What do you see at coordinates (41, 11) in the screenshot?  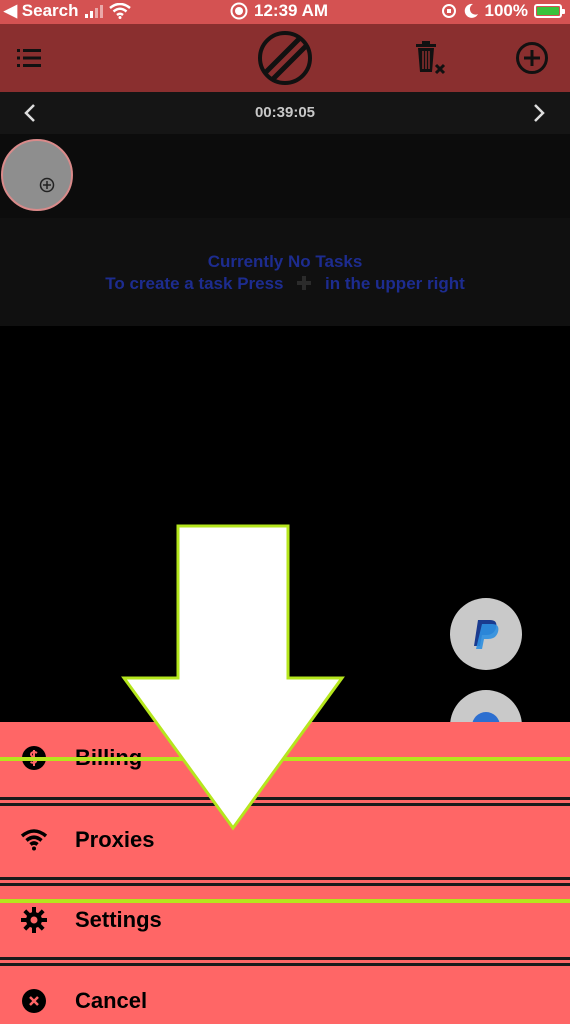 I see `back-to-search-link: ◀ Search` at bounding box center [41, 11].